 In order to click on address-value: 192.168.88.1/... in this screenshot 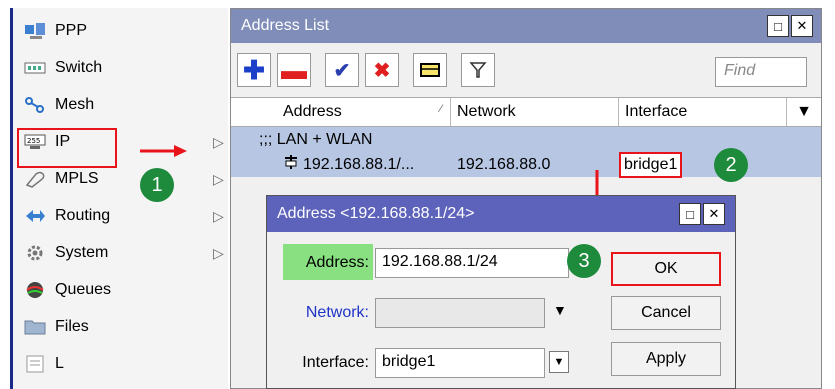, I will do `click(359, 164)`.